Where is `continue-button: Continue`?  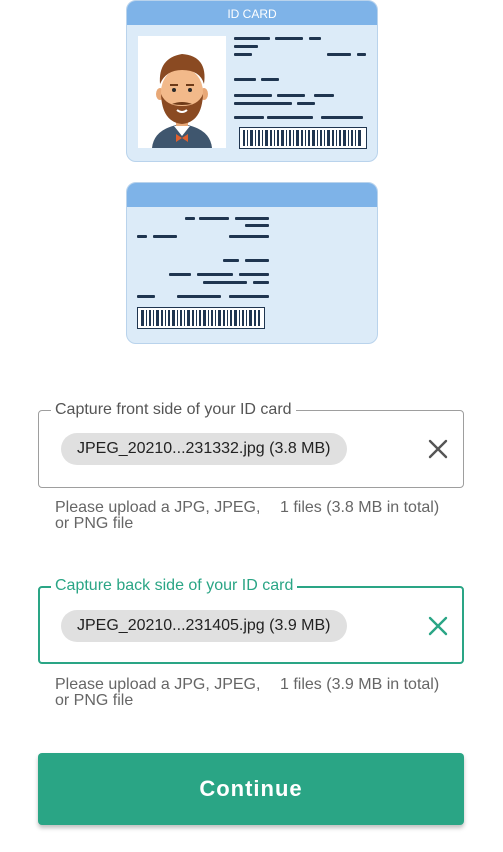 continue-button: Continue is located at coordinates (251, 789).